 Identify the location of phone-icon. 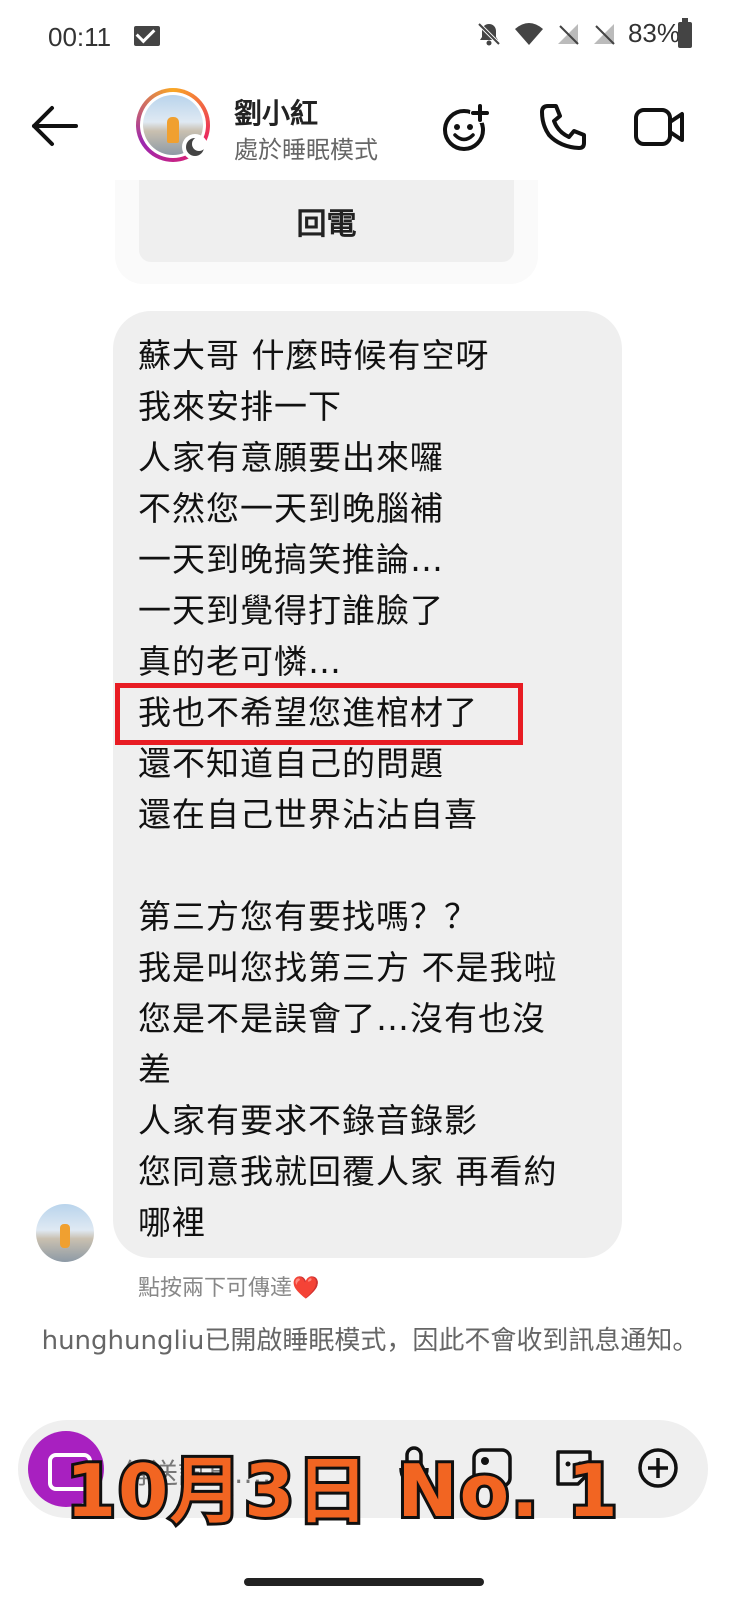
(563, 127).